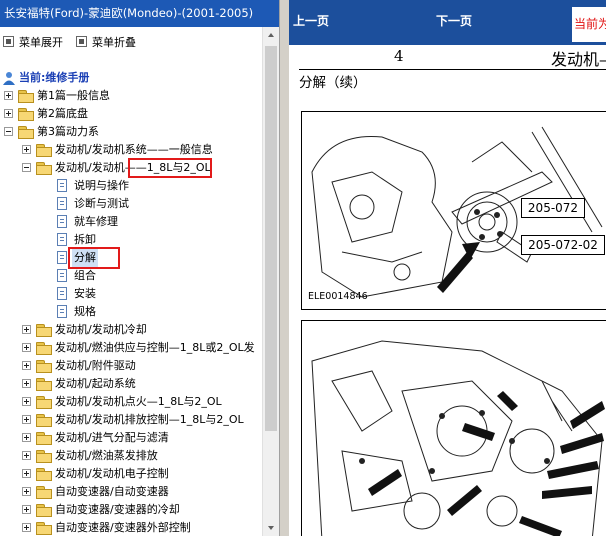 The height and width of the screenshot is (536, 606). Describe the element at coordinates (131, 240) in the screenshot. I see `tree-item-removal: 拆卸` at that location.